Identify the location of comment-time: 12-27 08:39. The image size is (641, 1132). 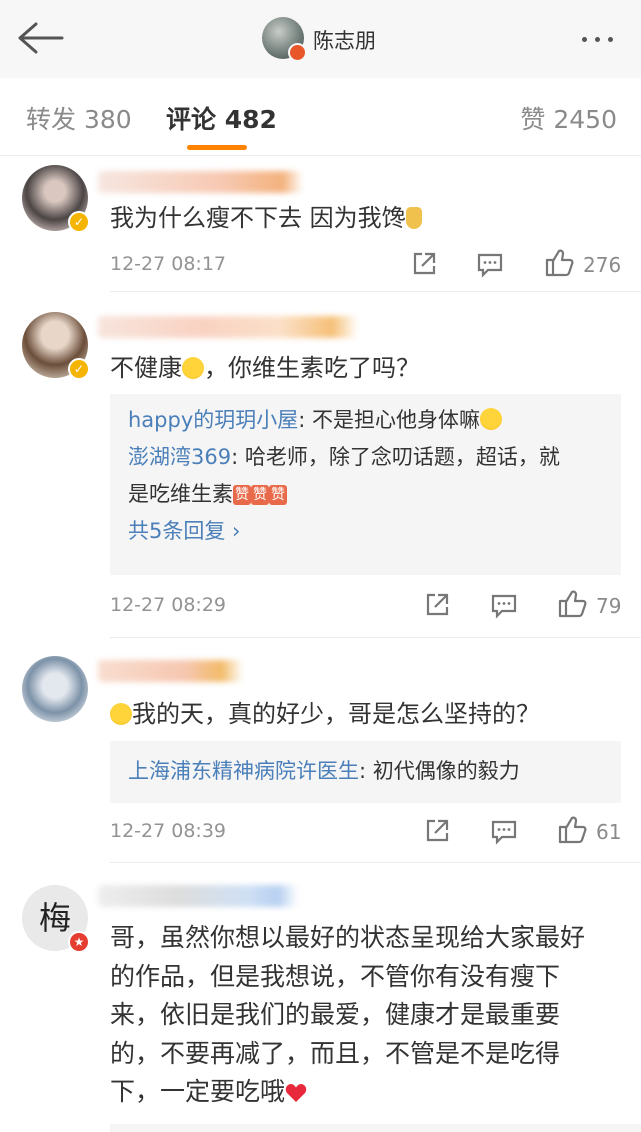
(168, 831).